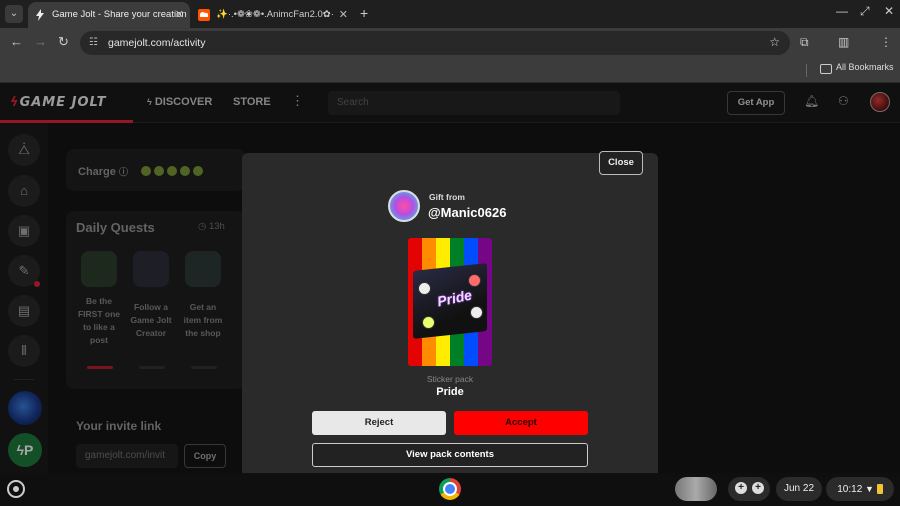 Image resolution: width=900 pixels, height=506 pixels. What do you see at coordinates (450, 392) in the screenshot?
I see `pack-name: Pride` at bounding box center [450, 392].